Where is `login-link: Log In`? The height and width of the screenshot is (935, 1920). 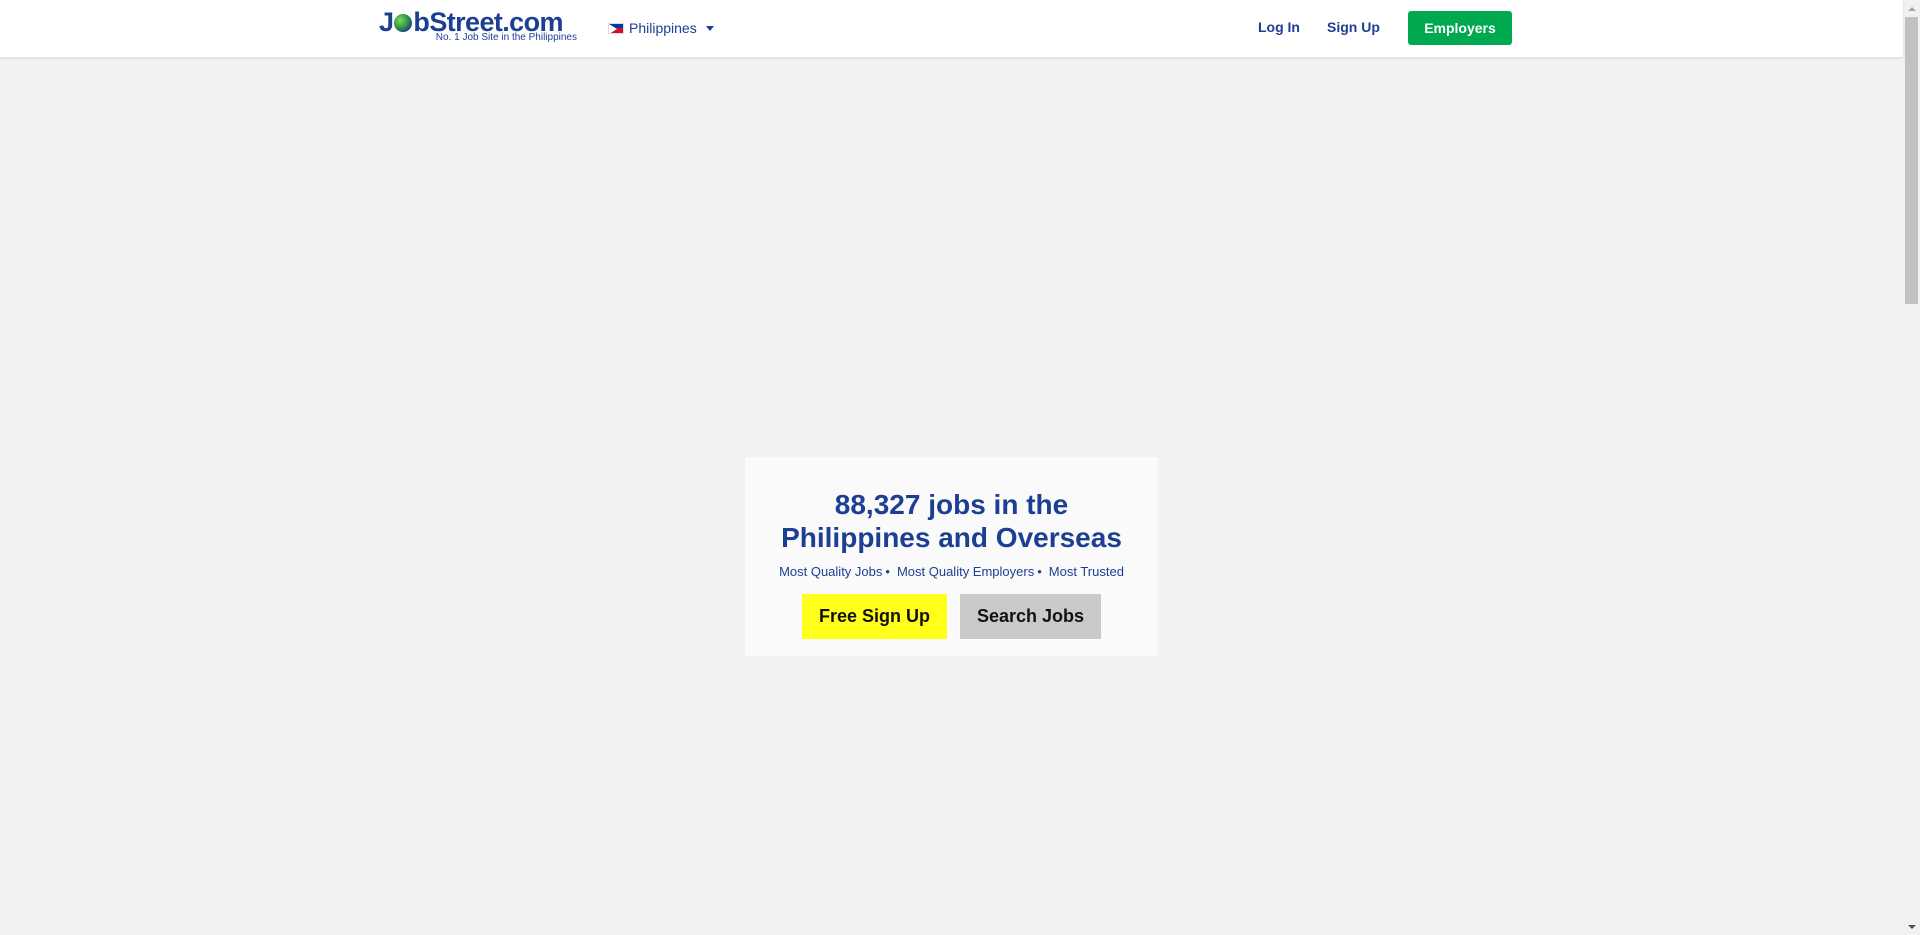 login-link: Log In is located at coordinates (1279, 27).